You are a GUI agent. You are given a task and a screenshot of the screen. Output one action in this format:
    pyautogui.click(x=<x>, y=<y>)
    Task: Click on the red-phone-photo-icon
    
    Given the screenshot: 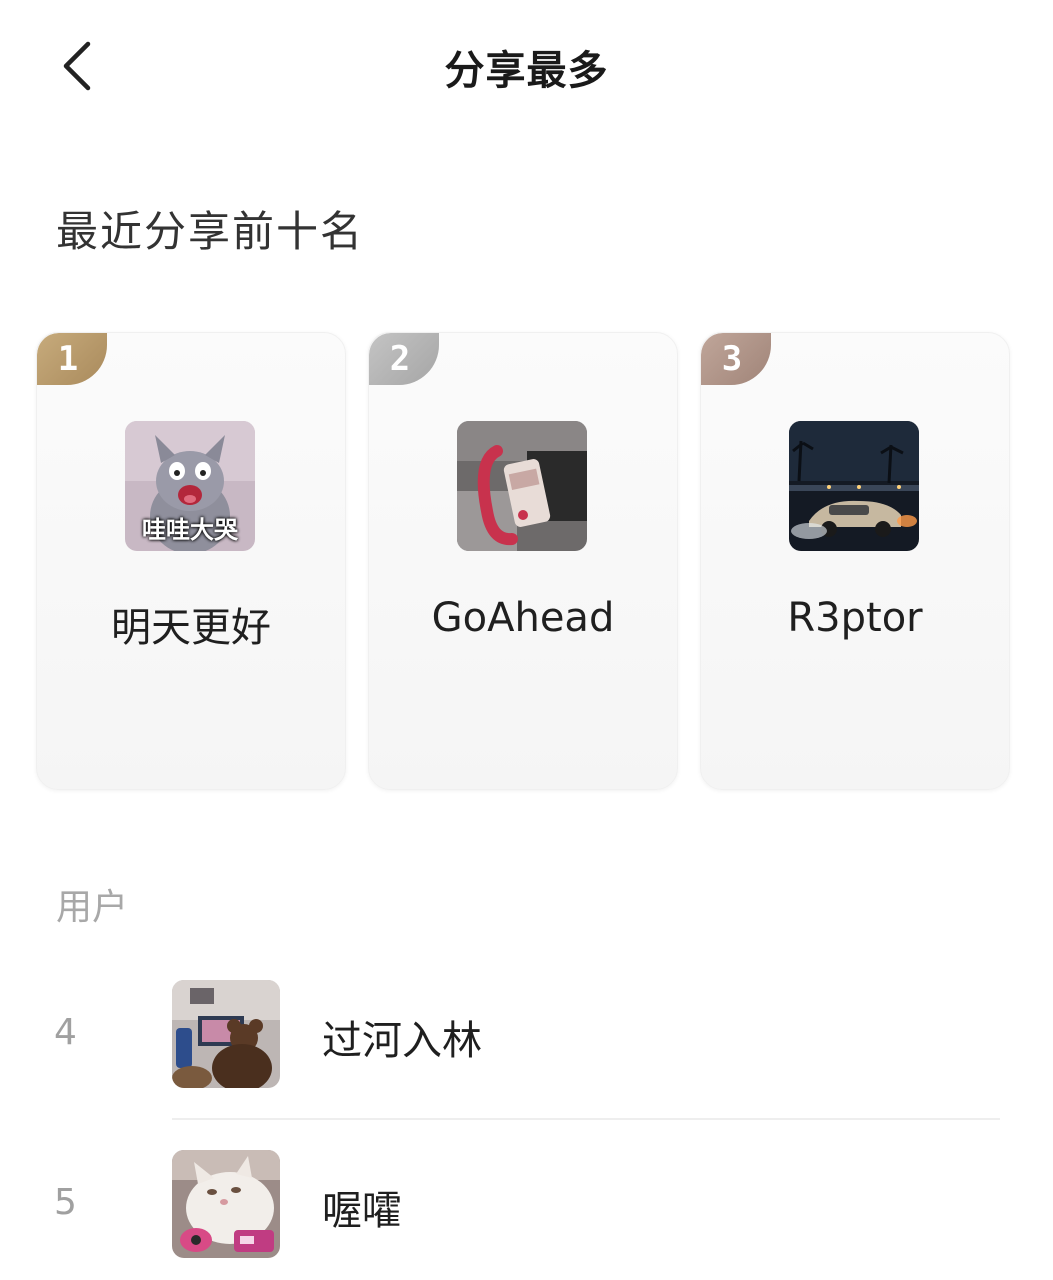 What is the action you would take?
    pyautogui.click(x=522, y=486)
    